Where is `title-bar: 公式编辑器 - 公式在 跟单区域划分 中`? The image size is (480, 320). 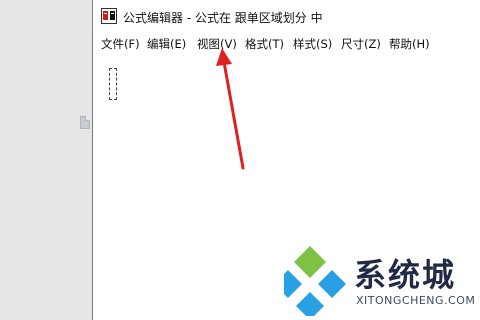
title-bar: 公式编辑器 - 公式在 跟单区域划分 中 is located at coordinates (286, 16).